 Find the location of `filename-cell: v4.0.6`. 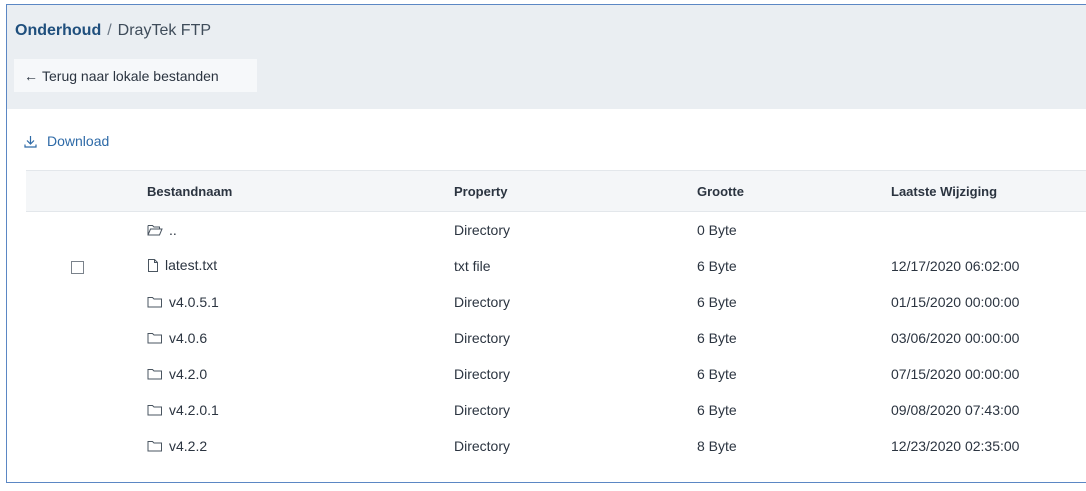

filename-cell: v4.0.6 is located at coordinates (300, 338).